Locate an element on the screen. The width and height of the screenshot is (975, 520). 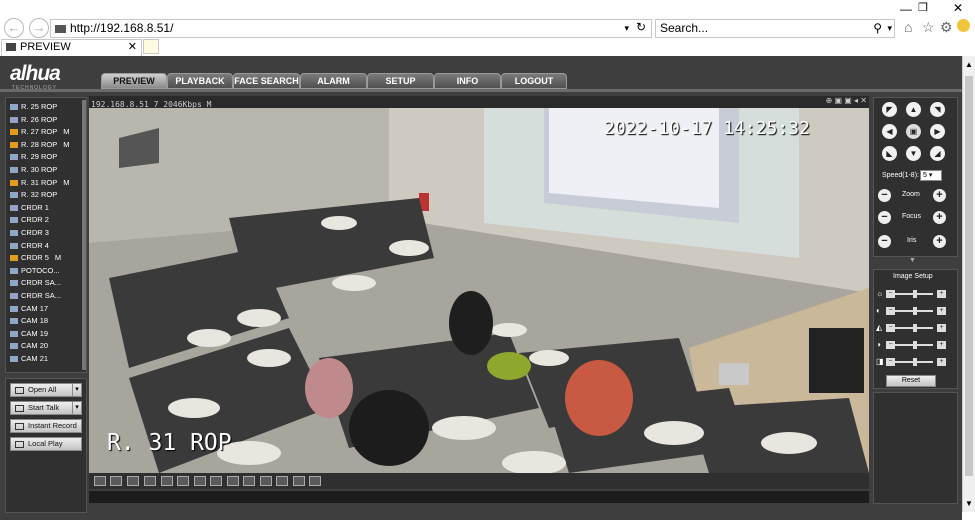
layout-36-button is located at coordinates (315, 481).